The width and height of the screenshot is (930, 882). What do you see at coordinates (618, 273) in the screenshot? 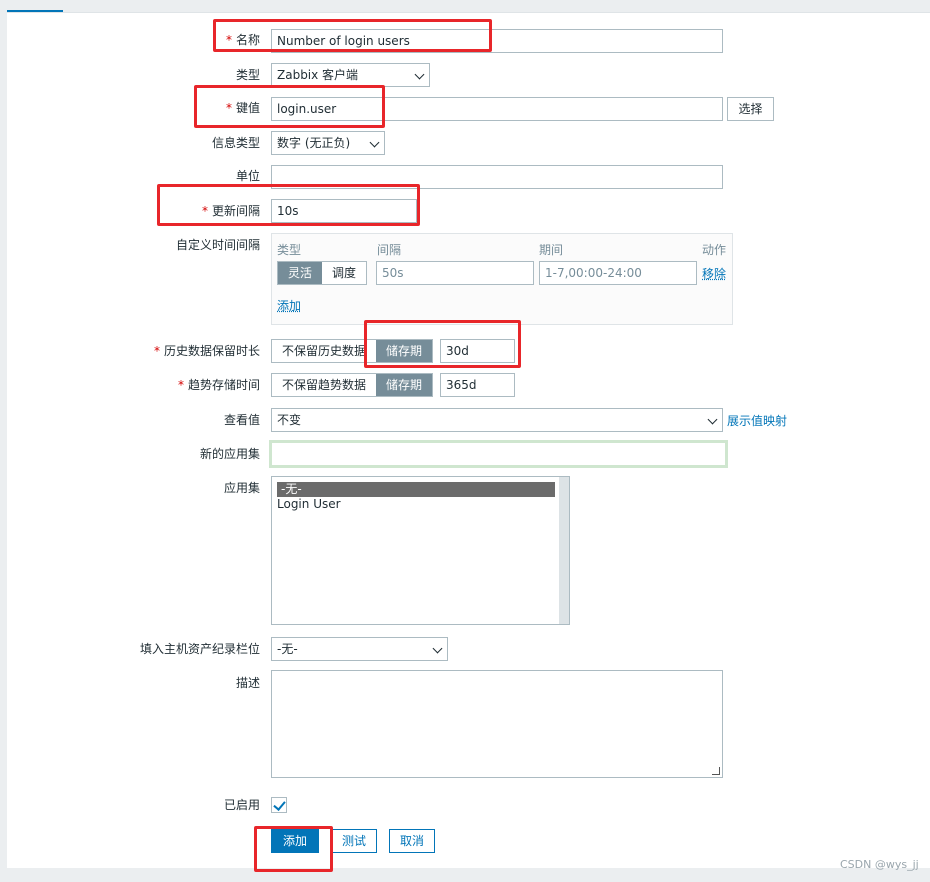
I see `custom-period-input: 1-7,00:00-24:00` at bounding box center [618, 273].